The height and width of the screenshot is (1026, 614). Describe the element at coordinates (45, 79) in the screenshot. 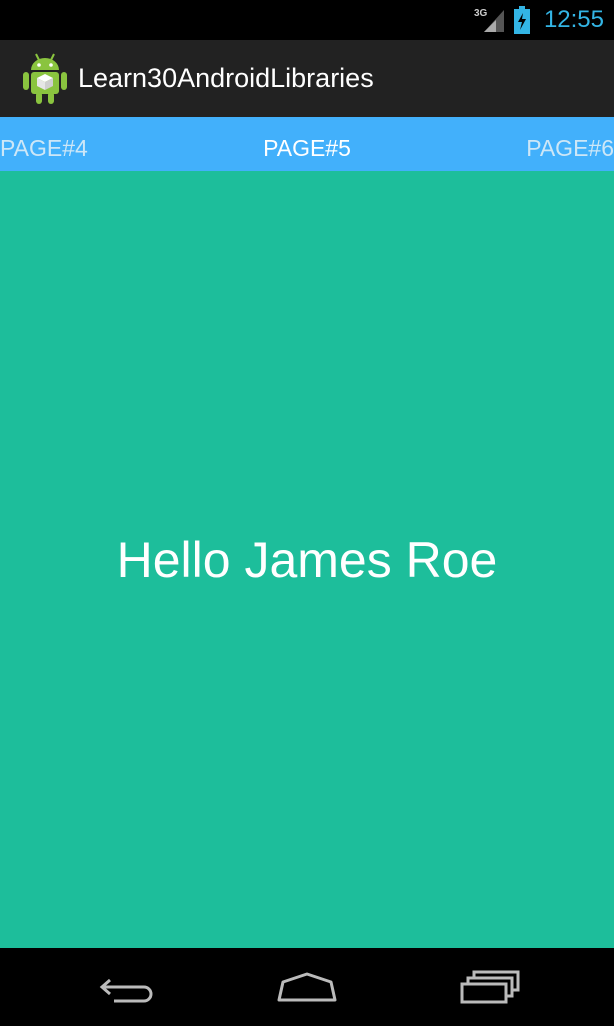

I see `android-robot-icon` at that location.